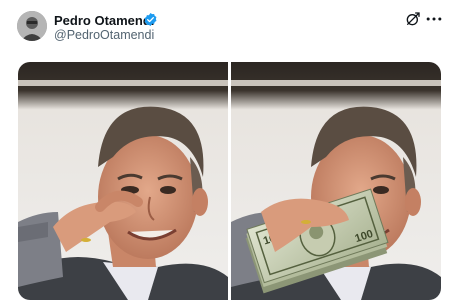 Image resolution: width=453 pixels, height=305 pixels. Describe the element at coordinates (434, 19) in the screenshot. I see `more-options-icon` at that location.